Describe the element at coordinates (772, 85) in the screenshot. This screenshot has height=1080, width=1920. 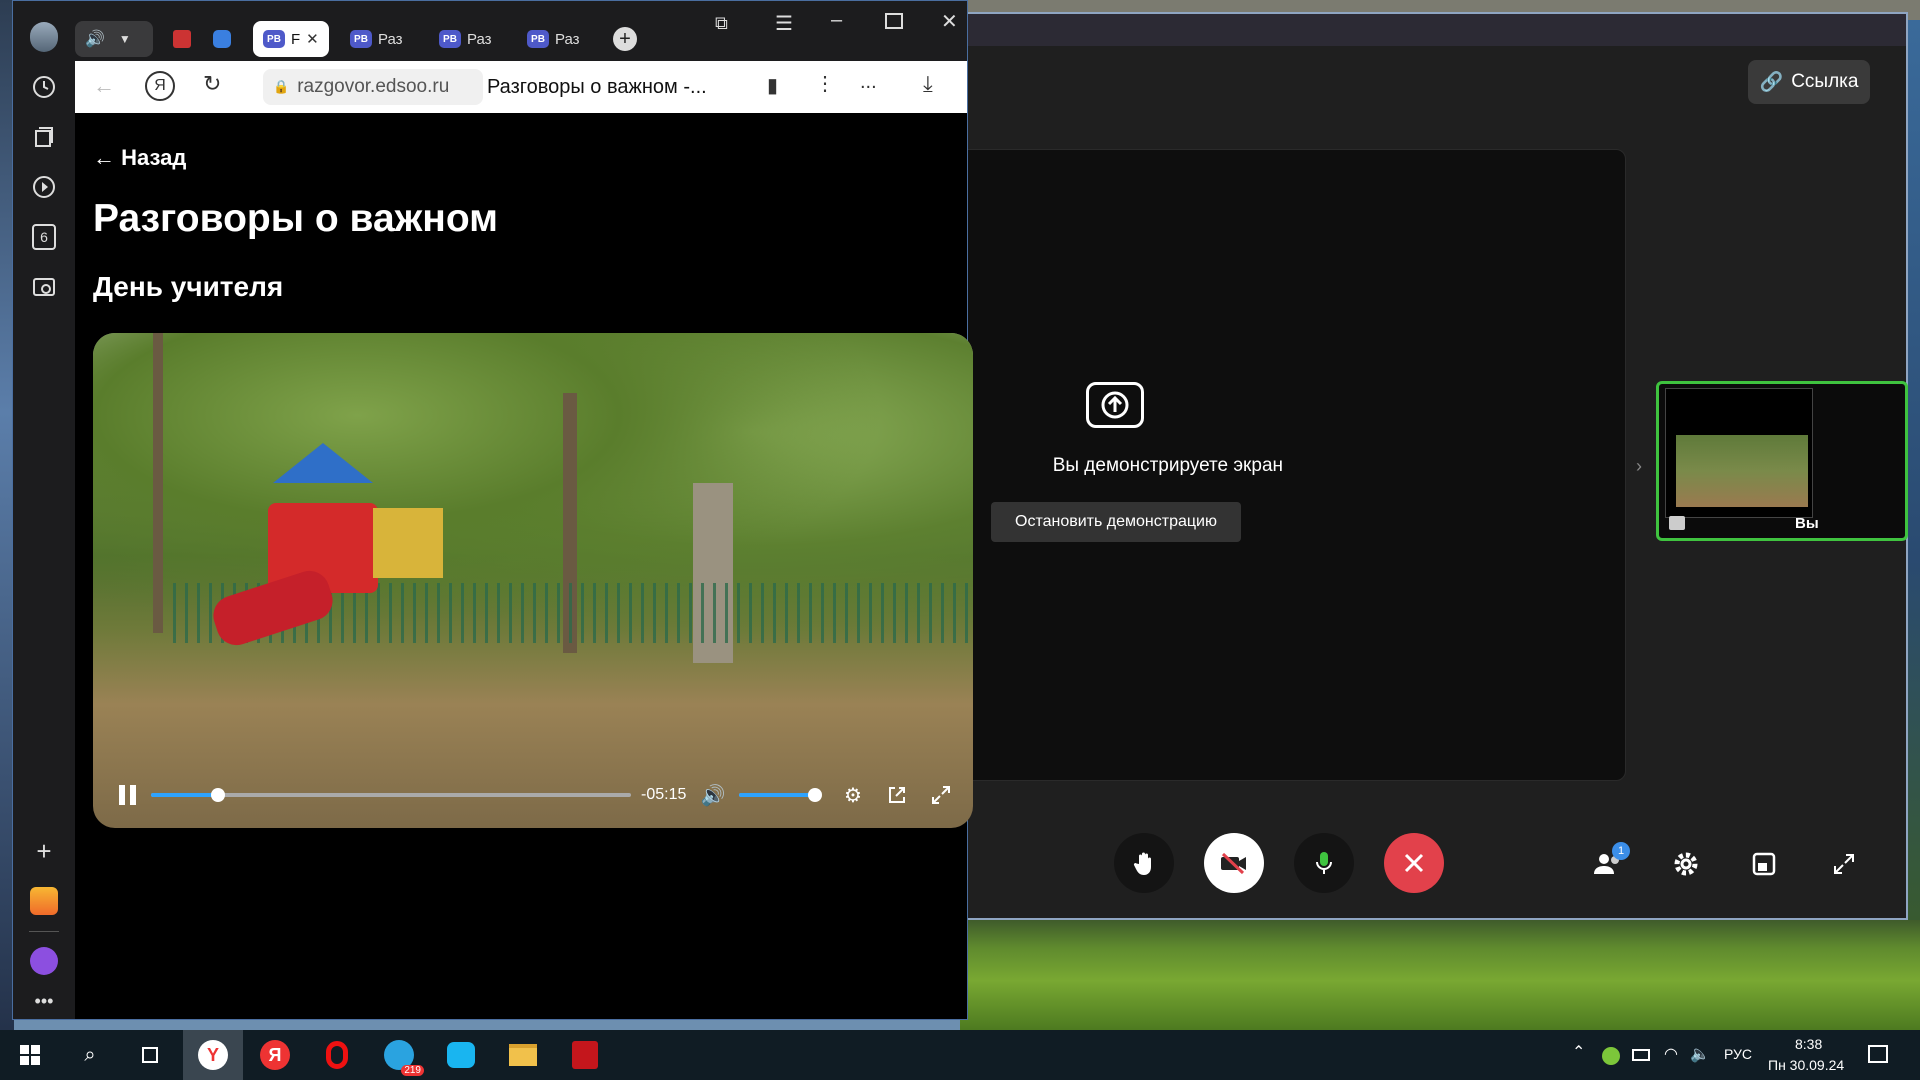
I see `bookmark-icon: ▮` at that location.